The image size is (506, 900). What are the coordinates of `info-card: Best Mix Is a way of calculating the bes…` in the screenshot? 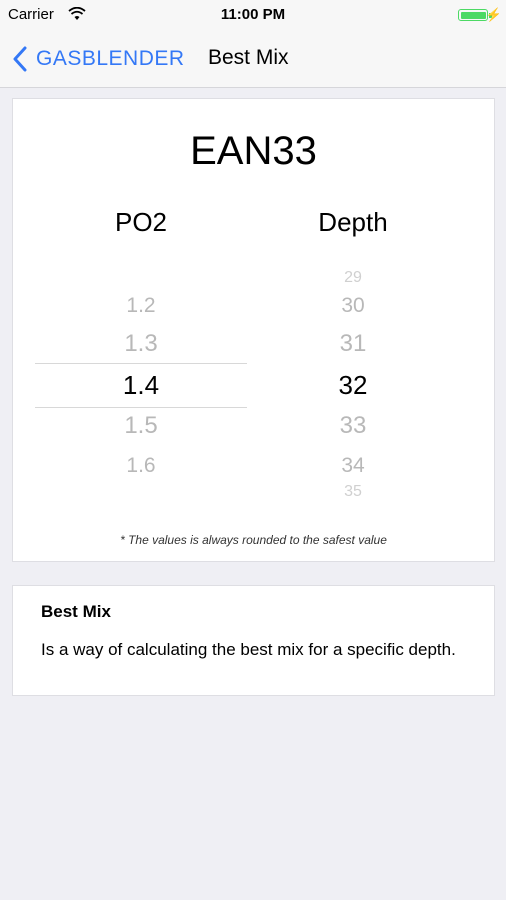 It's located at (253, 640).